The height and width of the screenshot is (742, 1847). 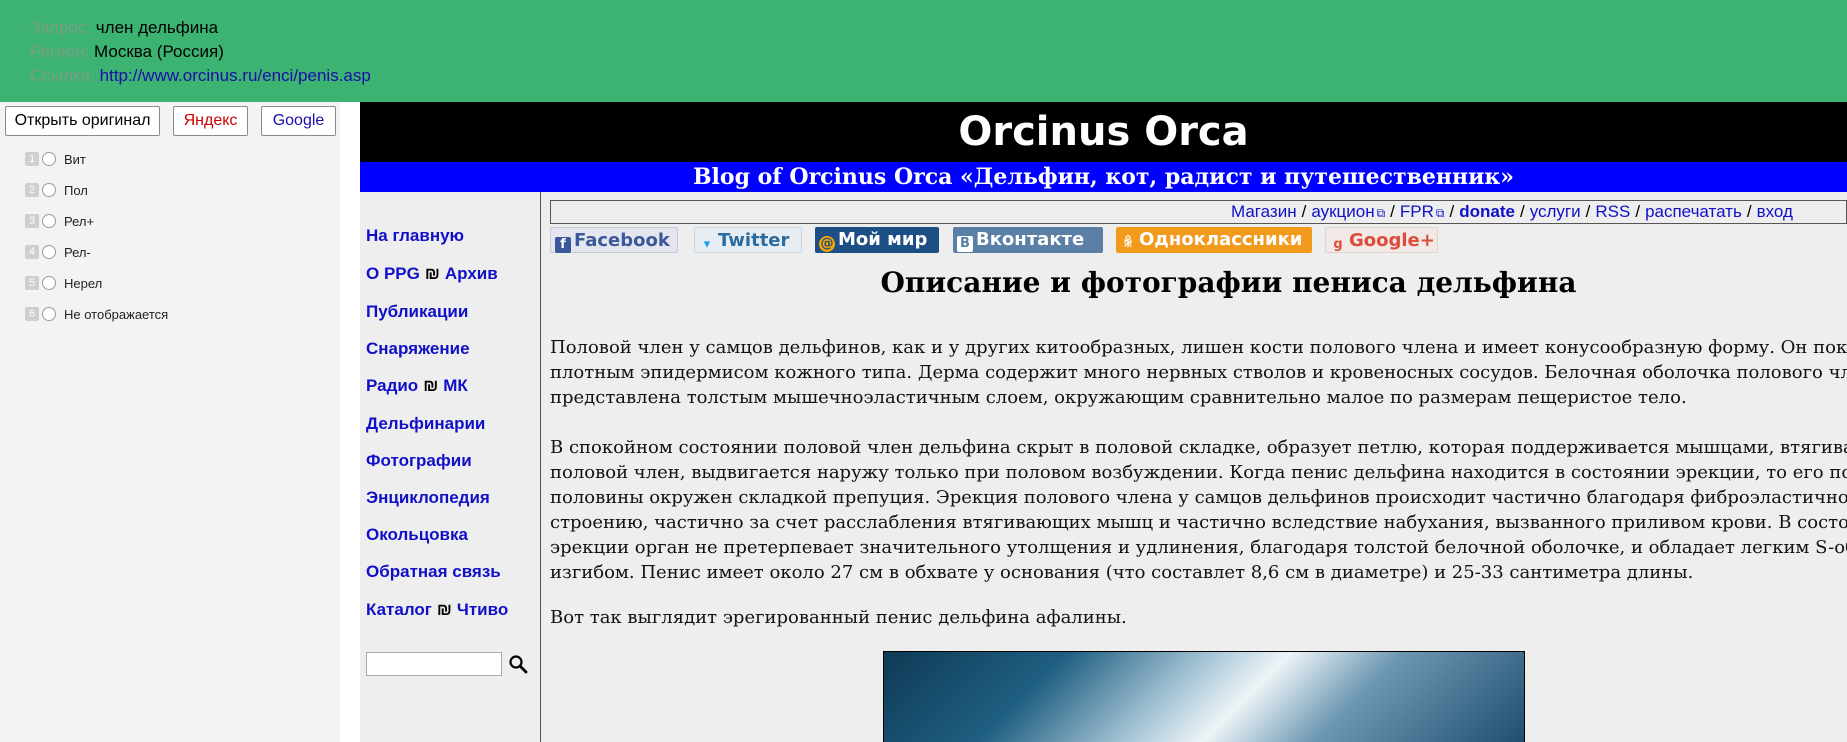 What do you see at coordinates (157, 27) in the screenshot?
I see `query-value: член дельфина` at bounding box center [157, 27].